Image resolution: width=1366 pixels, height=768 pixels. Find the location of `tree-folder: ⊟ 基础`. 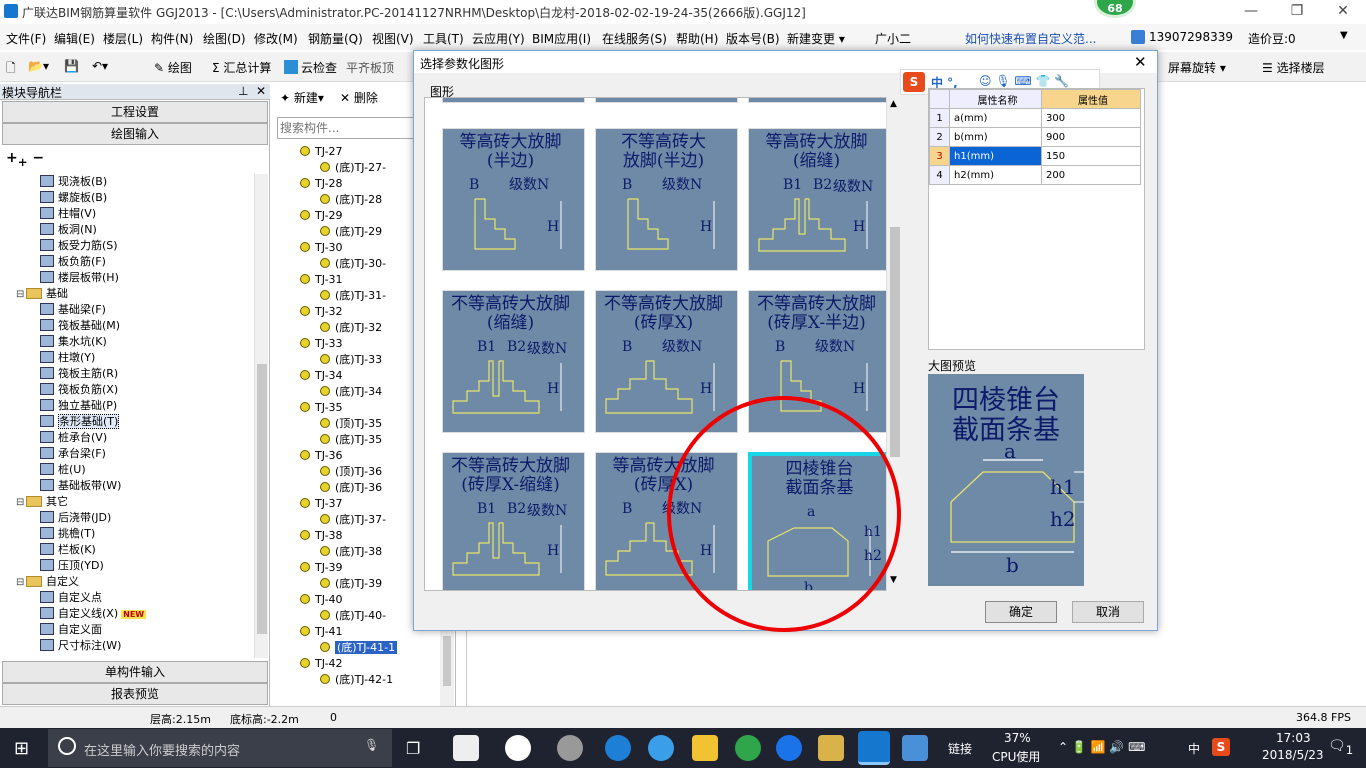

tree-folder: ⊟ 基础 is located at coordinates (129, 294).